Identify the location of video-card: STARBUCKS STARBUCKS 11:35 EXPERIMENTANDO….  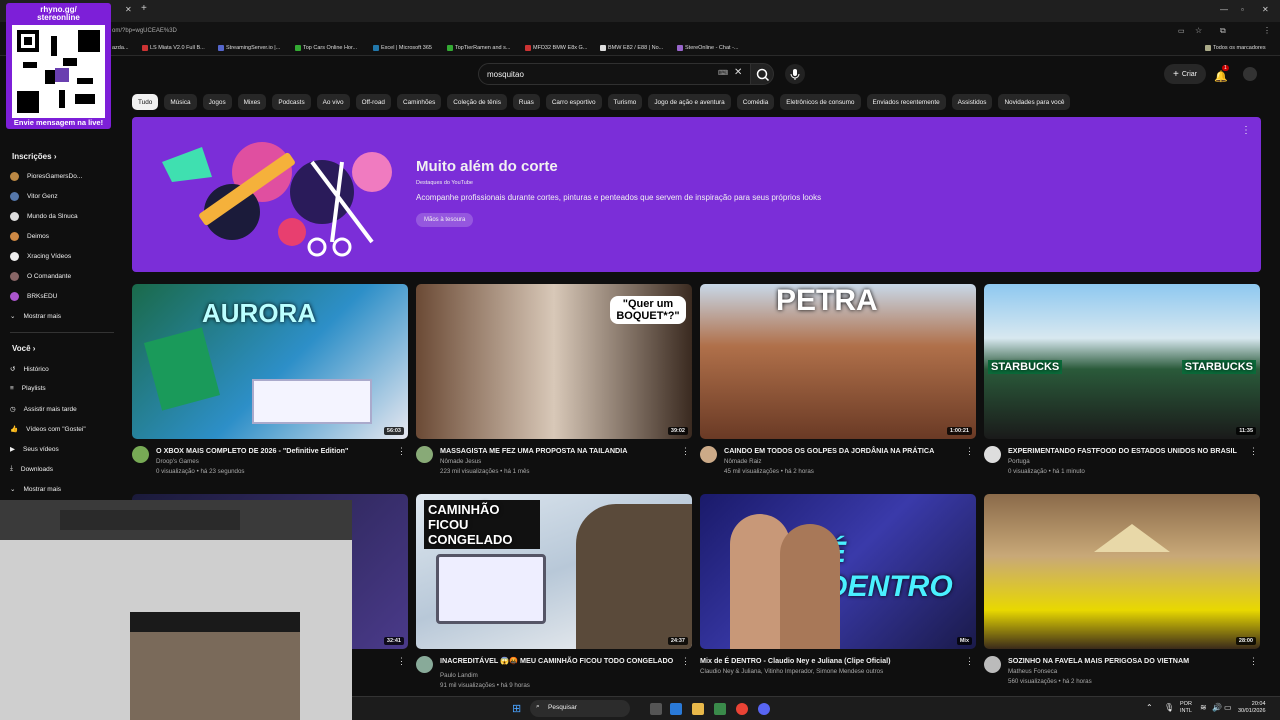
(1122, 384).